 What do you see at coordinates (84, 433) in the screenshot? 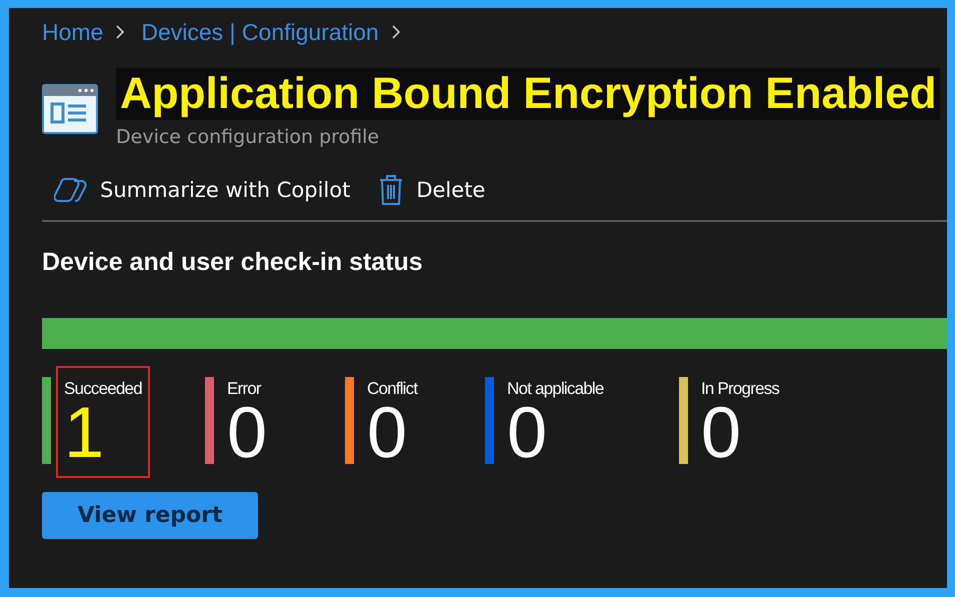
I see `status-count: 1` at bounding box center [84, 433].